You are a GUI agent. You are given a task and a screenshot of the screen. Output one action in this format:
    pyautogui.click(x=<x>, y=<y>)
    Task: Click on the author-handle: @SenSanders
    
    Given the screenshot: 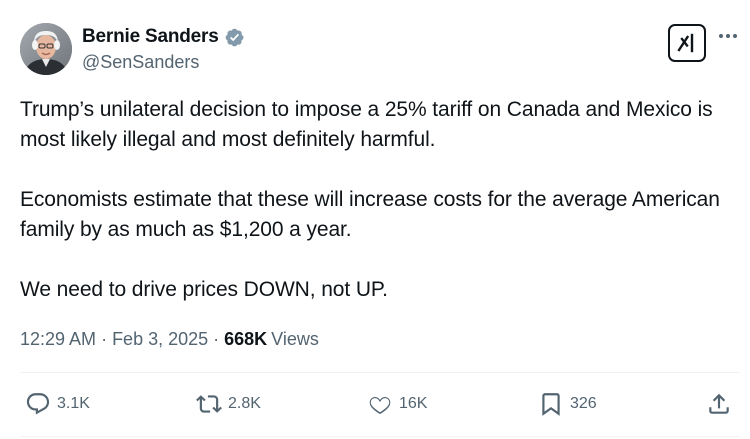 What is the action you would take?
    pyautogui.click(x=163, y=62)
    